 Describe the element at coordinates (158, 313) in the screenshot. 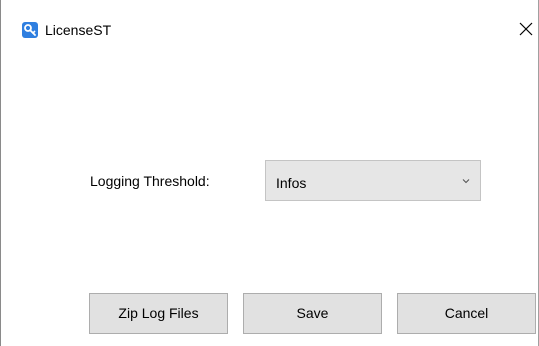

I see `zip-log-files-button: Zip Log Files` at that location.